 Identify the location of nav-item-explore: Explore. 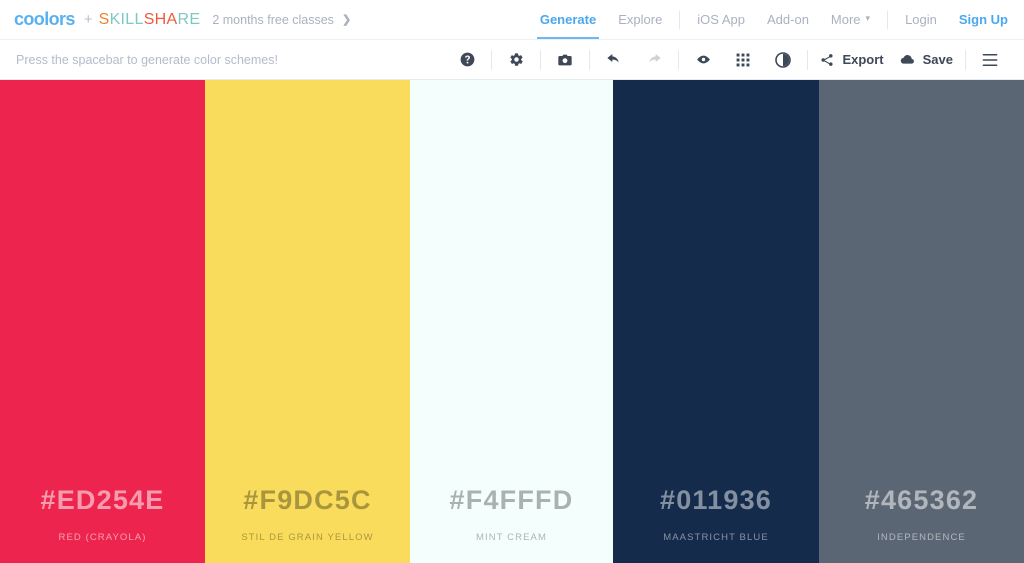
(640, 19).